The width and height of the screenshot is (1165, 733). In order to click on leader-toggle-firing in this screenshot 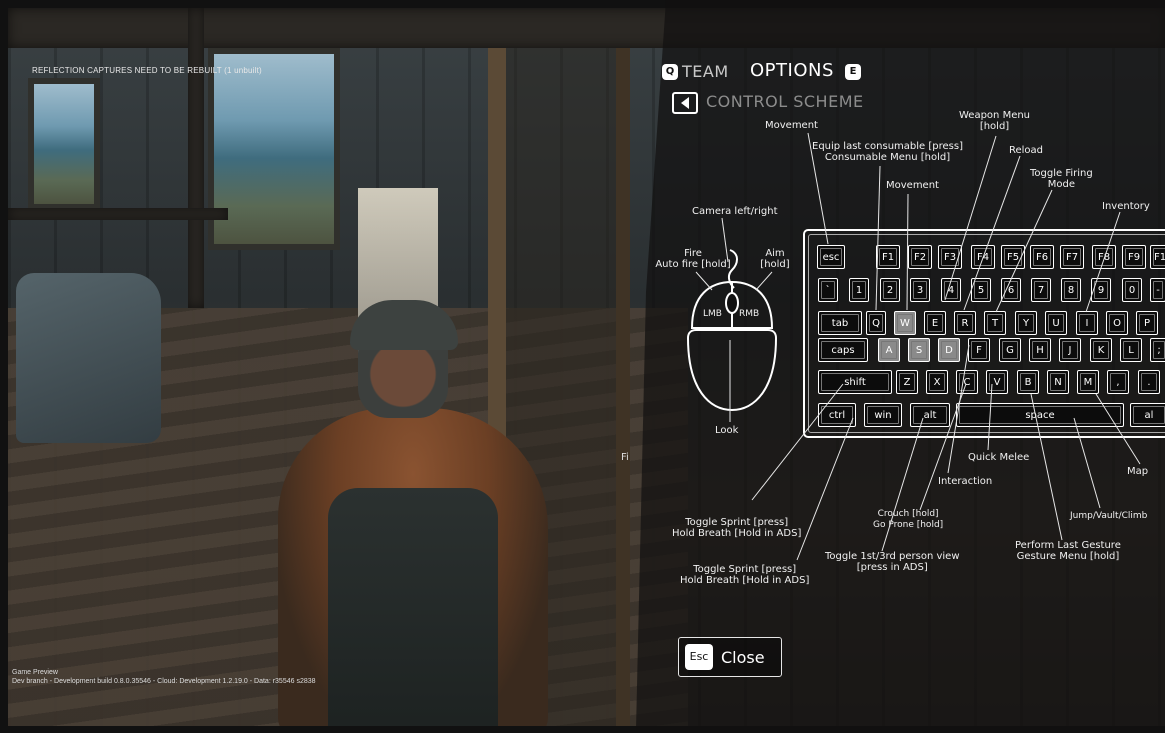, I will do `click(1024, 251)`.